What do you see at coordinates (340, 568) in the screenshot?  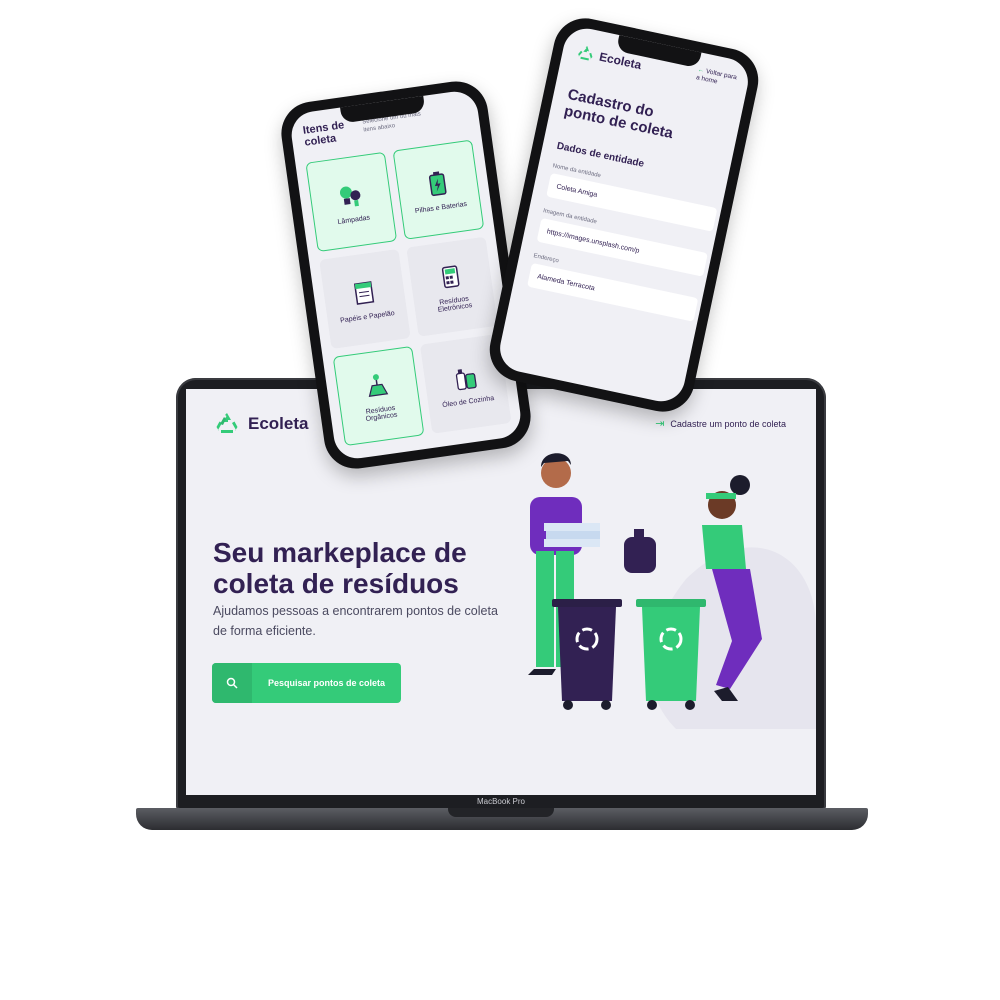 I see `hero-title: Seu markeplace de coleta de resíduos` at bounding box center [340, 568].